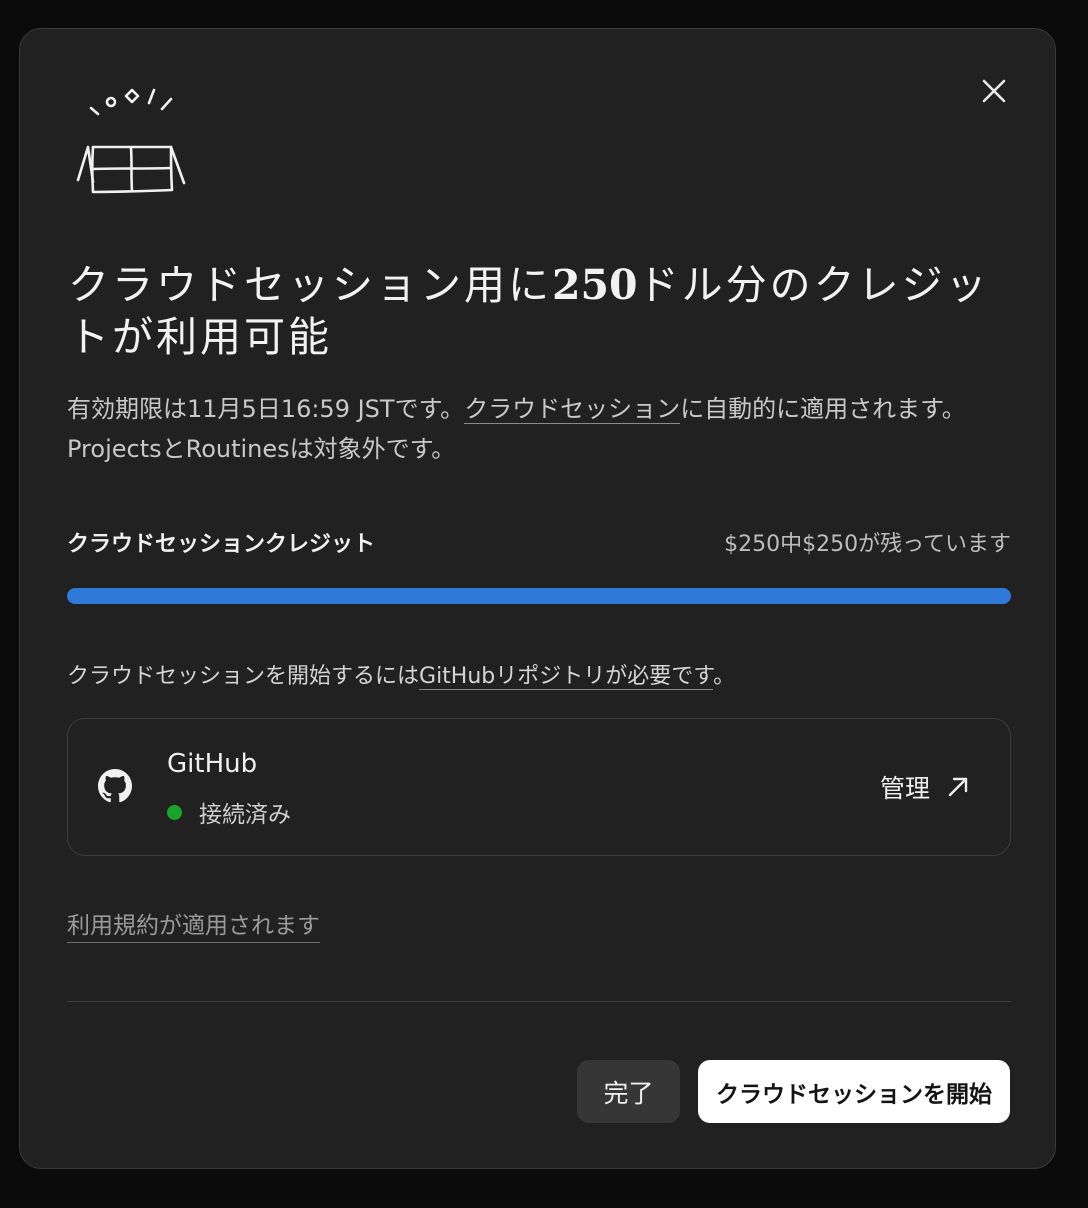  I want to click on github-status: 接続済み, so click(229, 812).